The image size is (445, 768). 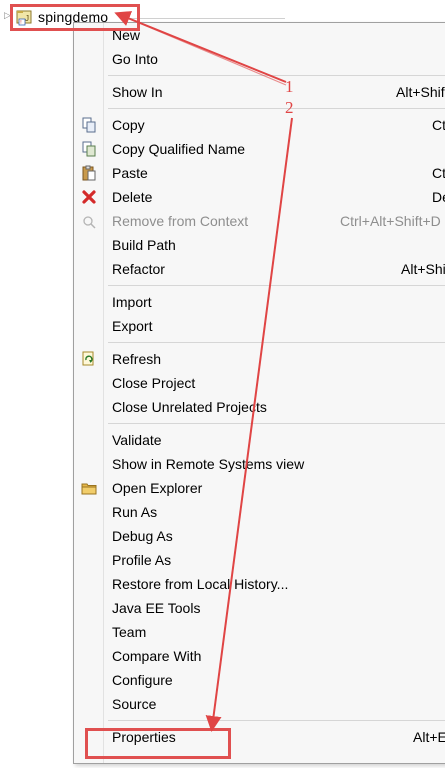 I want to click on arrow-to-project-shadow, so click(x=202, y=49).